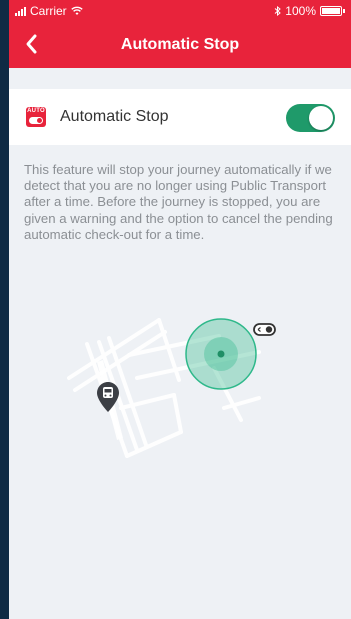 The image size is (351, 619). I want to click on bluetooth-icon, so click(278, 11).